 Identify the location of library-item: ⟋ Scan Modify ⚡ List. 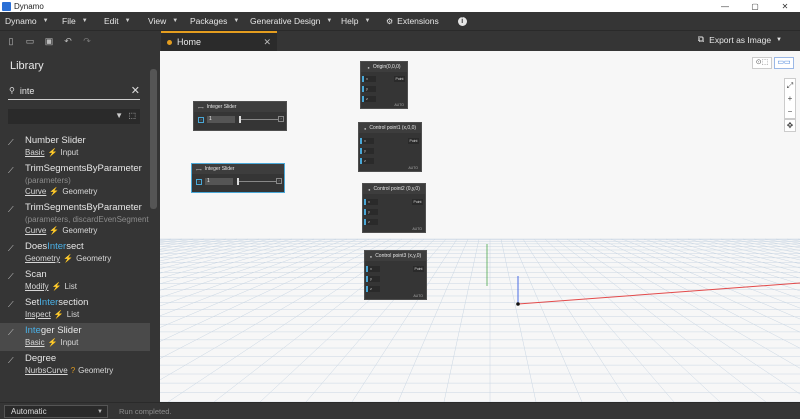
(75, 281).